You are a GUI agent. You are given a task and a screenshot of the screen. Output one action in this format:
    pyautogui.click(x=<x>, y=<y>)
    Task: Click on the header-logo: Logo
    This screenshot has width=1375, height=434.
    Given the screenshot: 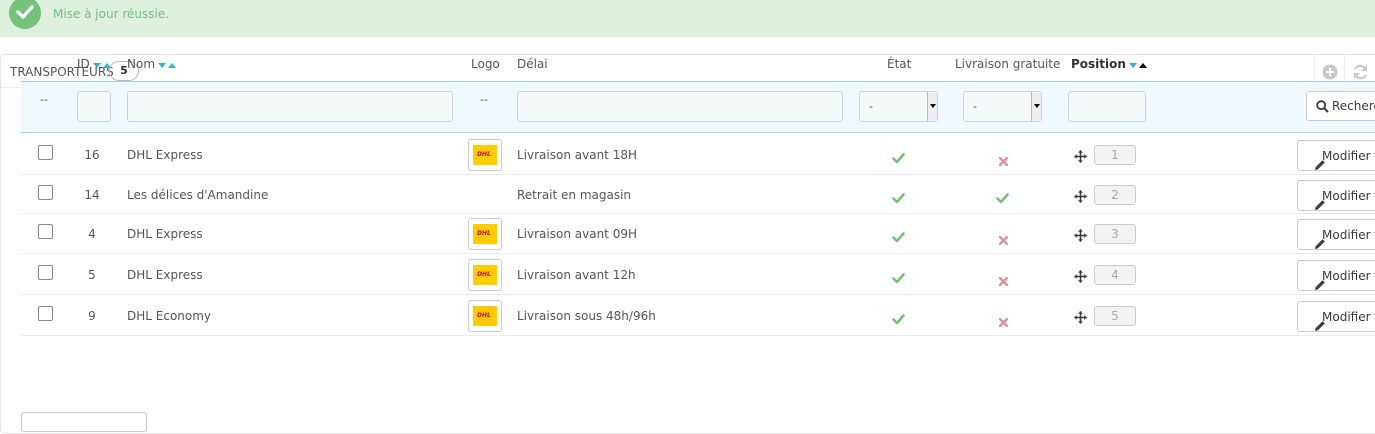 What is the action you would take?
    pyautogui.click(x=485, y=64)
    